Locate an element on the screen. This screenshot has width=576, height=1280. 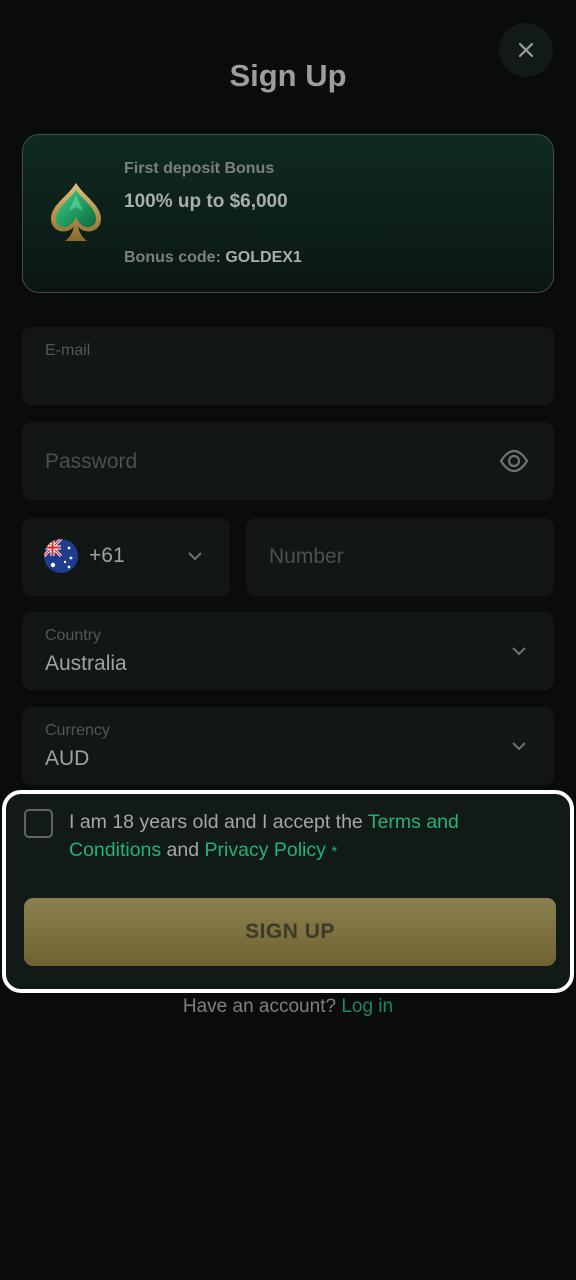
bonus-amount: 100% up to $6,000 is located at coordinates (206, 201).